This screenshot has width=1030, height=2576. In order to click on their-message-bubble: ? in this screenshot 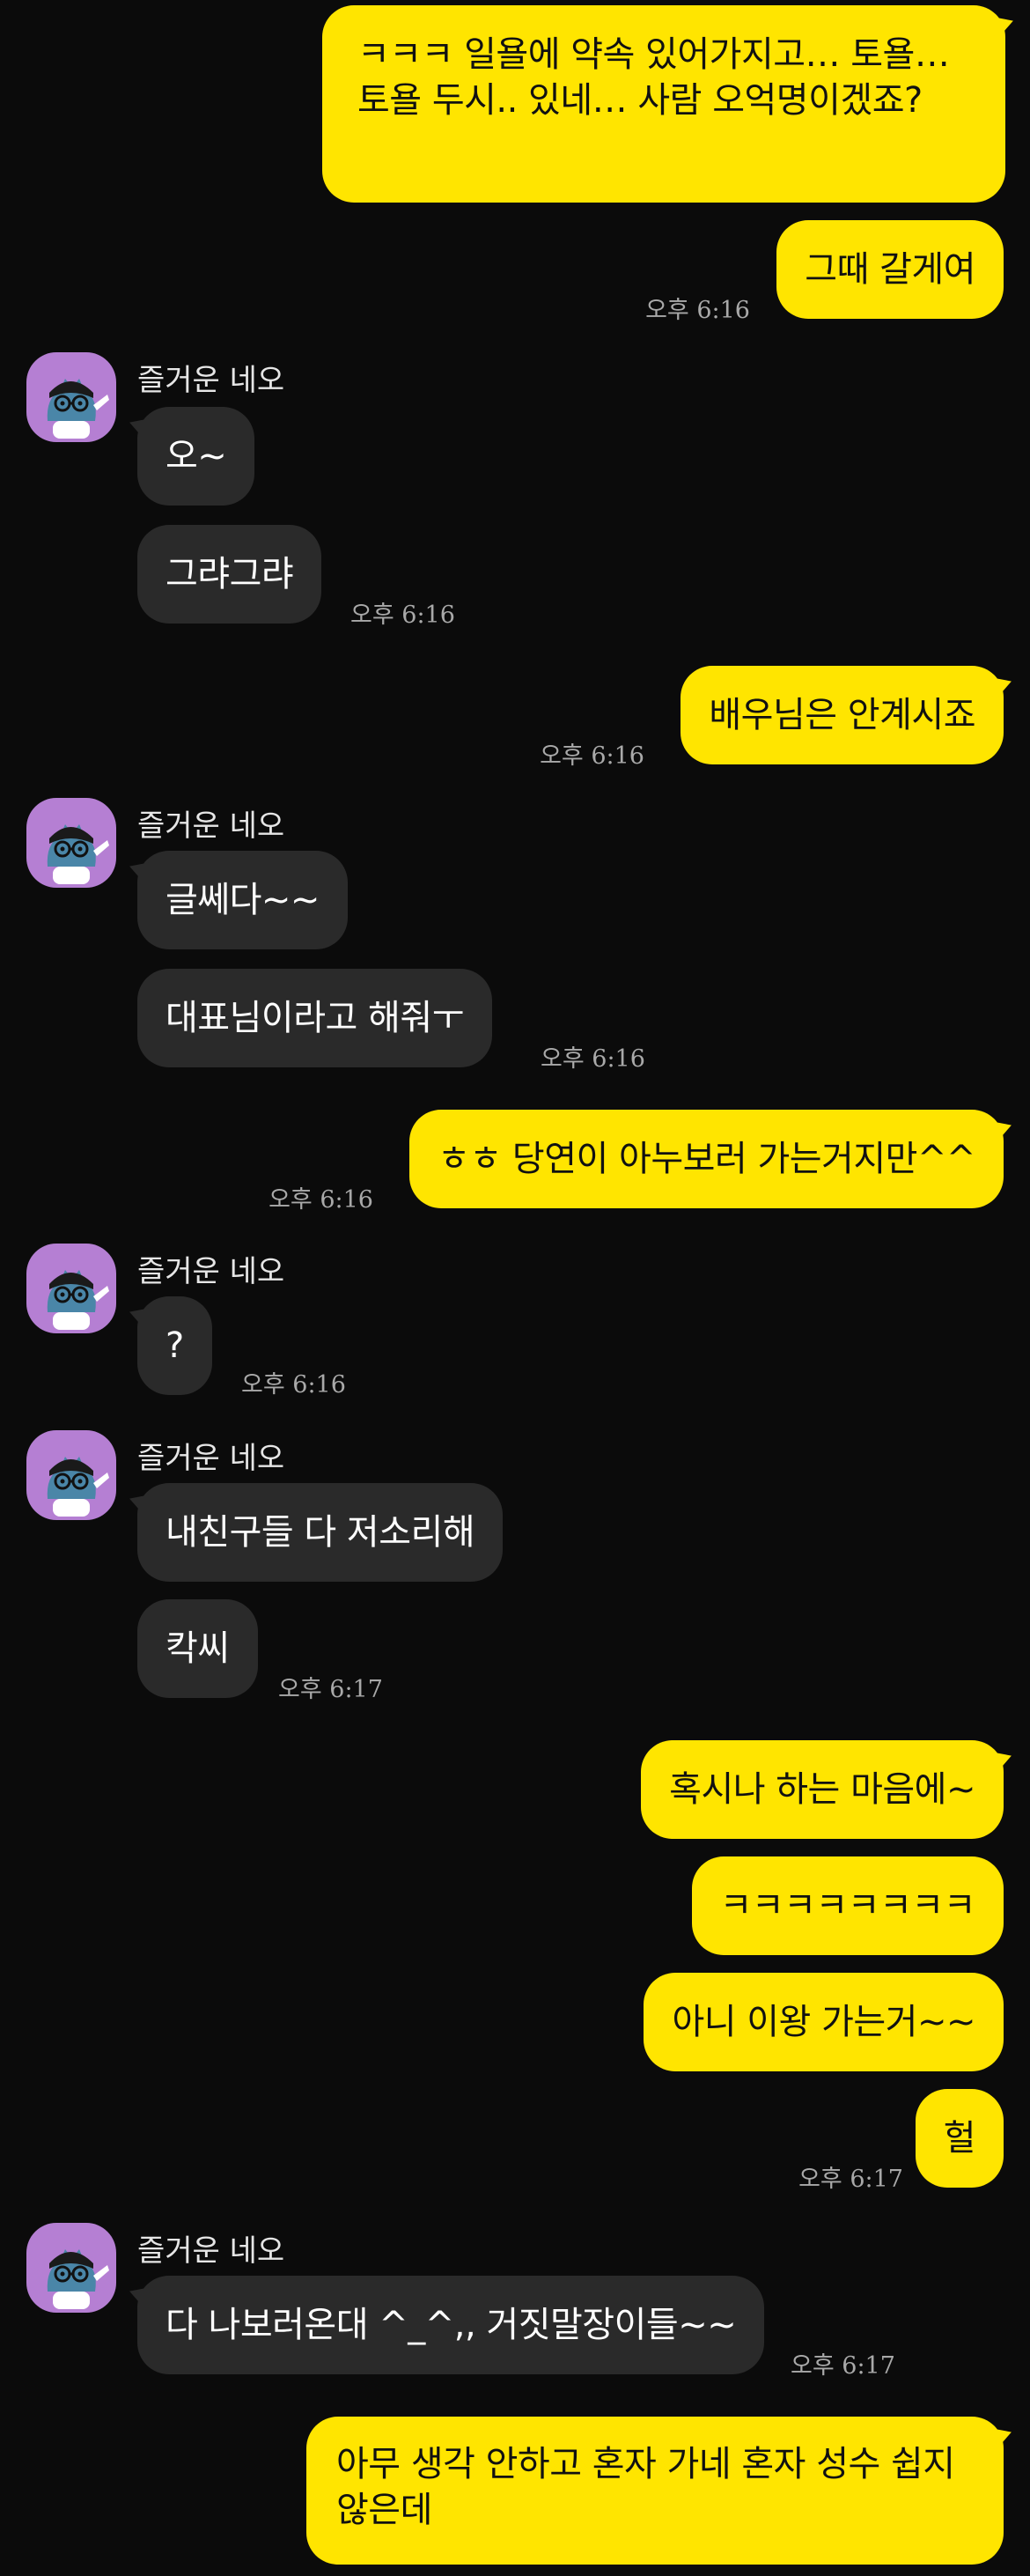, I will do `click(174, 1345)`.